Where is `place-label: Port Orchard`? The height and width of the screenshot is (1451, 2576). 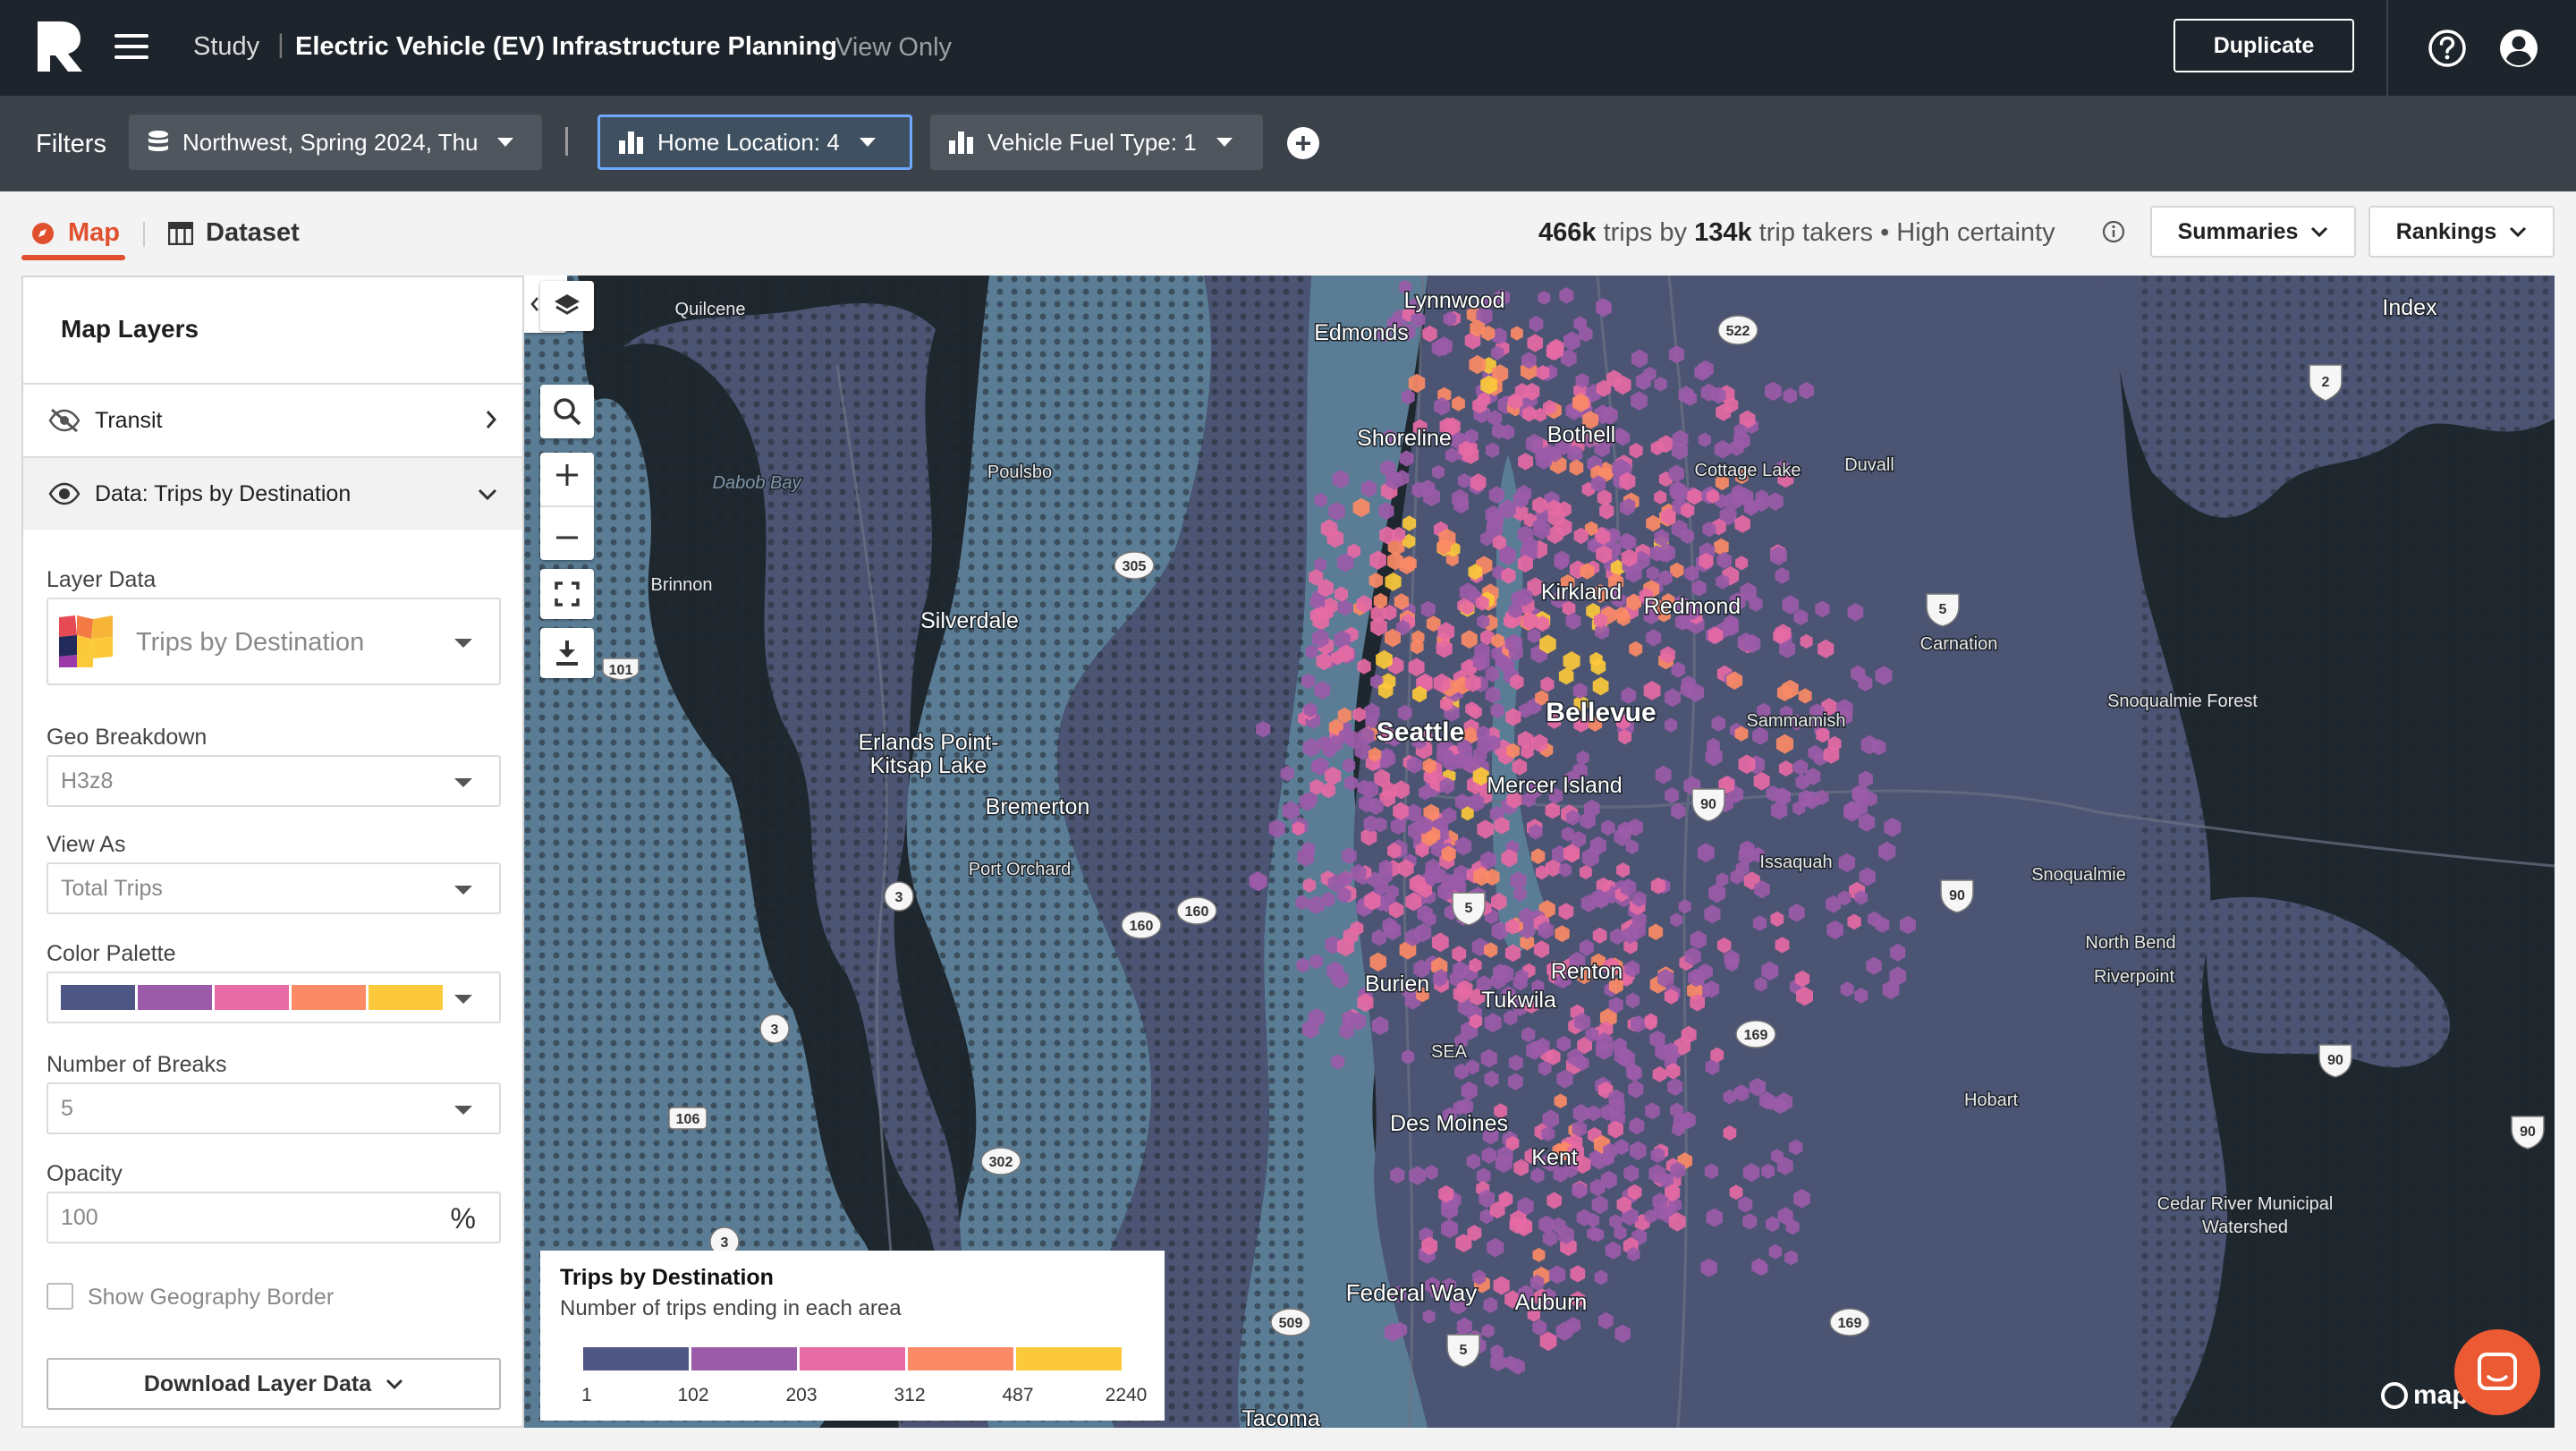
place-label: Port Orchard is located at coordinates (1020, 869).